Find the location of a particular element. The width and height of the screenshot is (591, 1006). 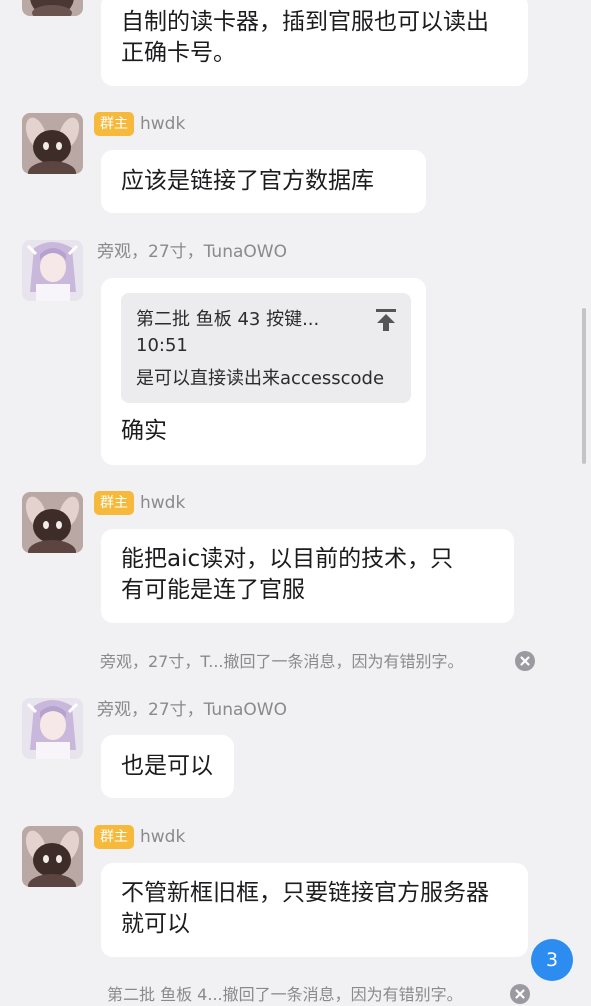

quoted-message: 第二批 鱼板 43 按键... 10:51 是可以直接读出来accesscode is located at coordinates (266, 348).